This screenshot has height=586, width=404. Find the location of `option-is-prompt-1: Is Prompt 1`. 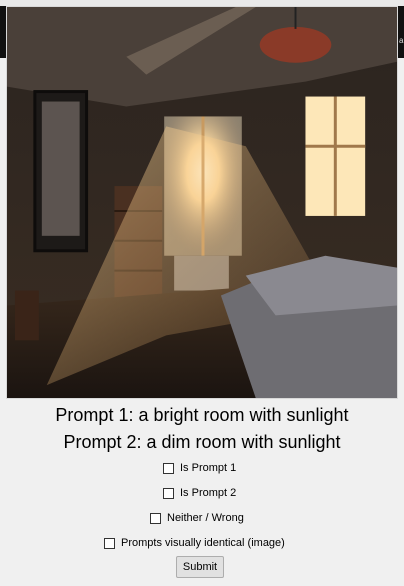

option-is-prompt-1: Is Prompt 1 is located at coordinates (199, 468).